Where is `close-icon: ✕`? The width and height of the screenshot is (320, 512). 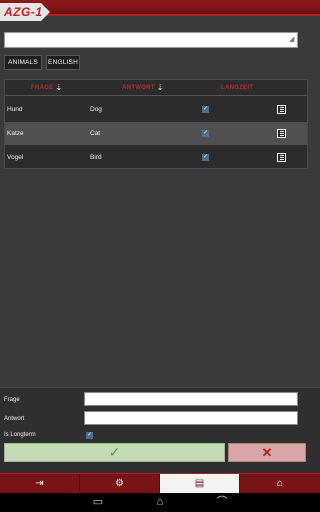
close-icon: ✕ is located at coordinates (267, 452).